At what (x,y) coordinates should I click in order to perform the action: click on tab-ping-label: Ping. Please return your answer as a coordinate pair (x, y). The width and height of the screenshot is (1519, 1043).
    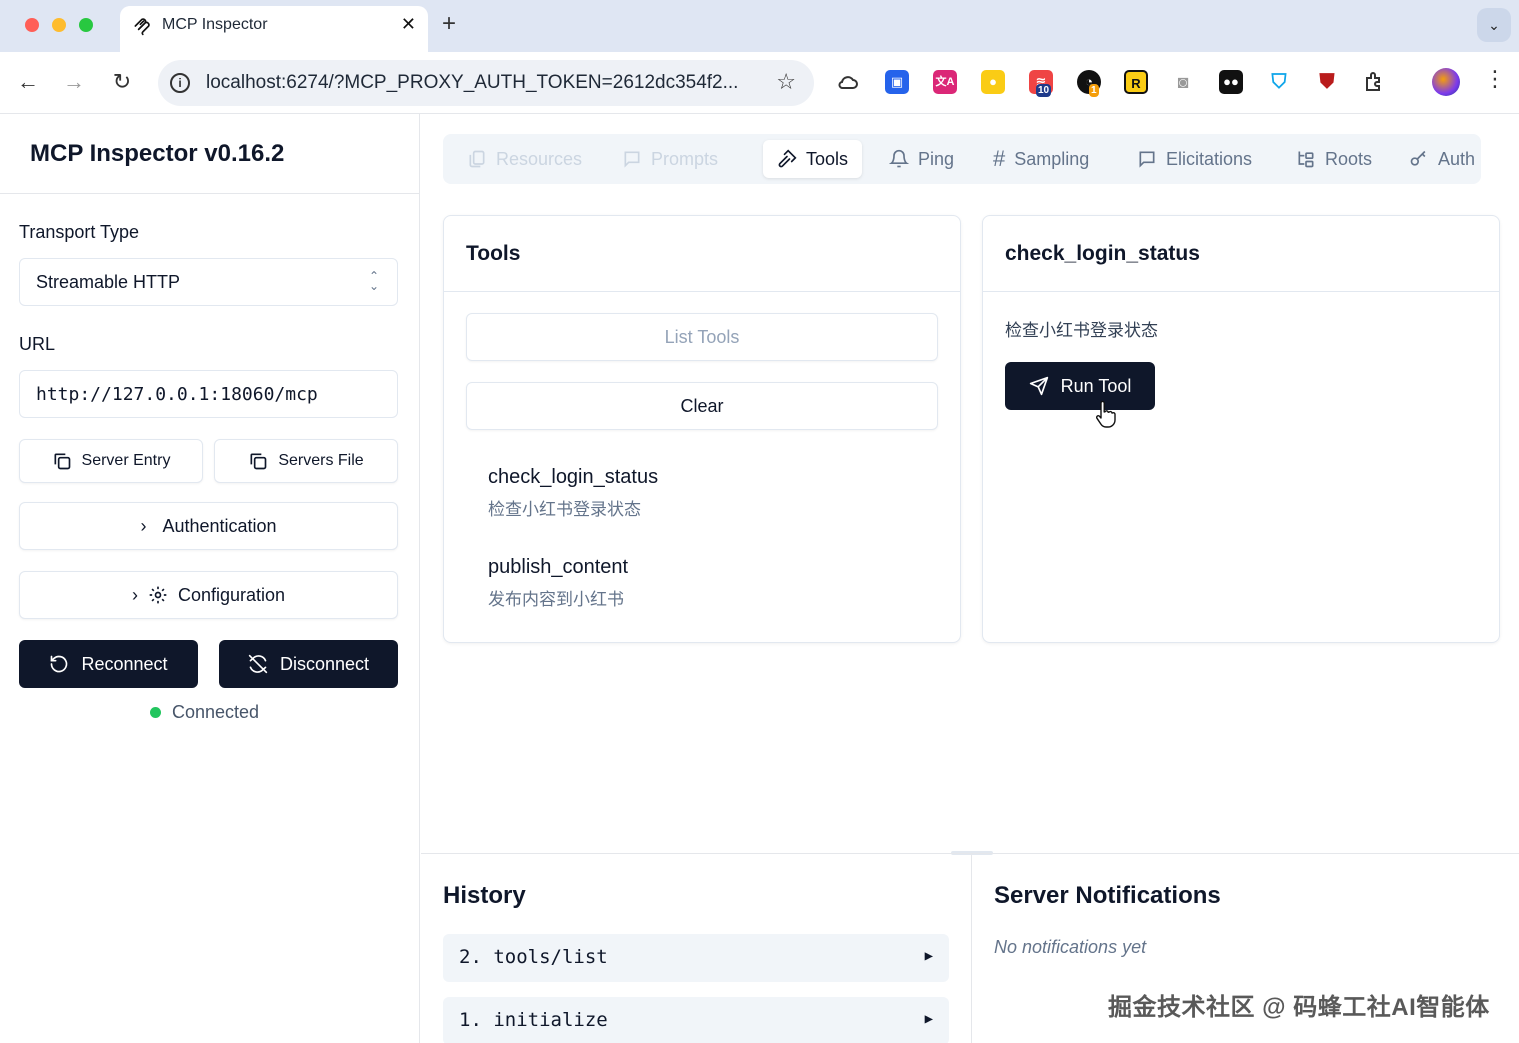
    Looking at the image, I should click on (936, 158).